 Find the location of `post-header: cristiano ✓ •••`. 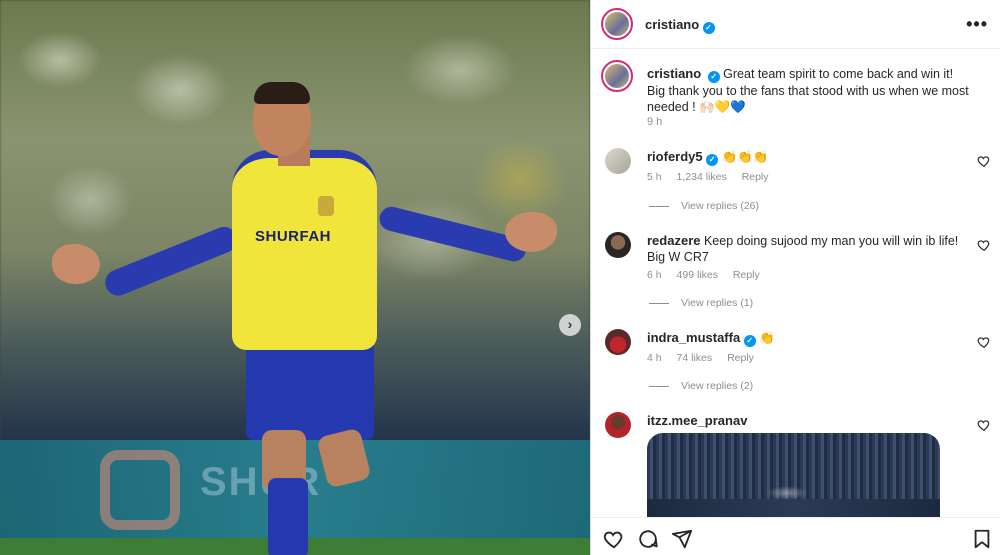

post-header: cristiano ✓ ••• is located at coordinates (795, 24).